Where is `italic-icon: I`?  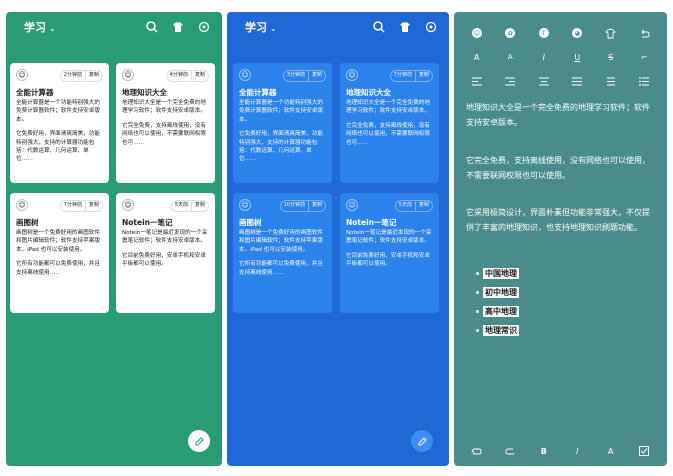
italic-icon: I is located at coordinates (544, 57).